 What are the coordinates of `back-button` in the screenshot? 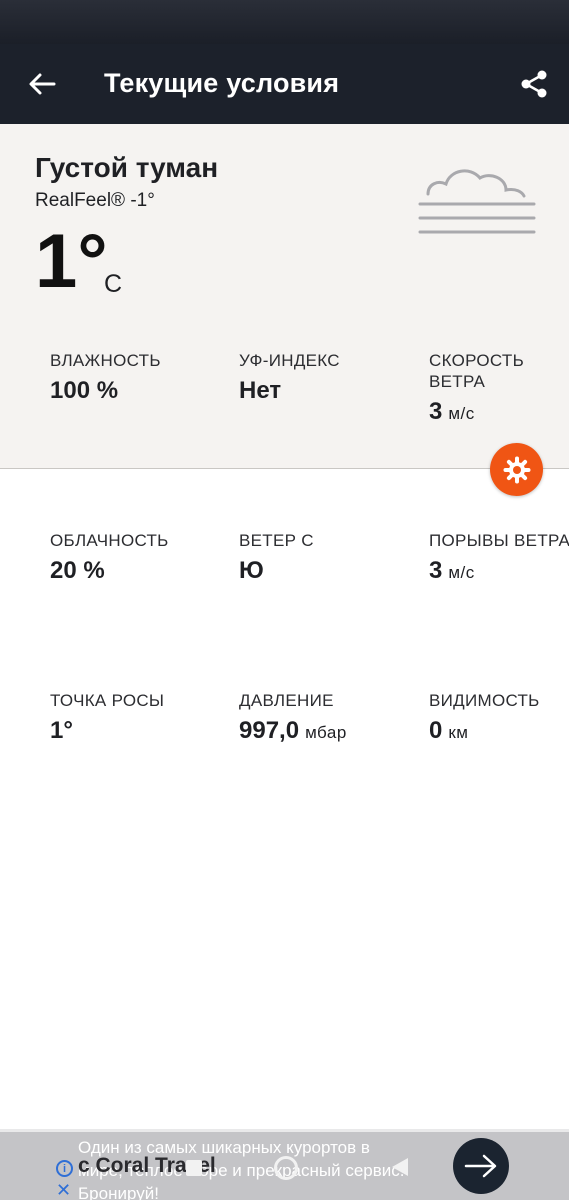 It's located at (42, 84).